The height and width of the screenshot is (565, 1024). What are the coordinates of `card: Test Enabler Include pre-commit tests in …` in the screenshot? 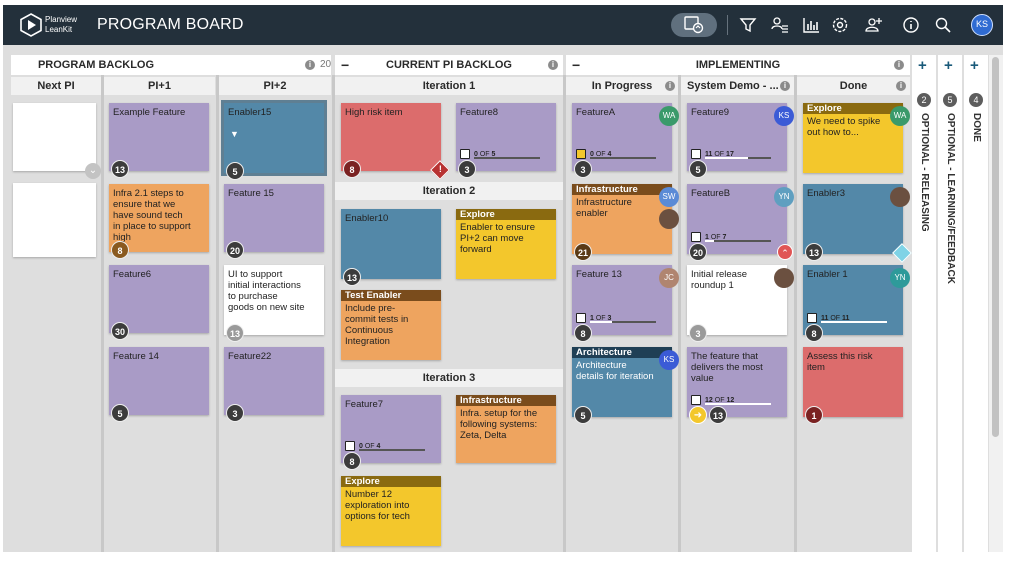 It's located at (391, 325).